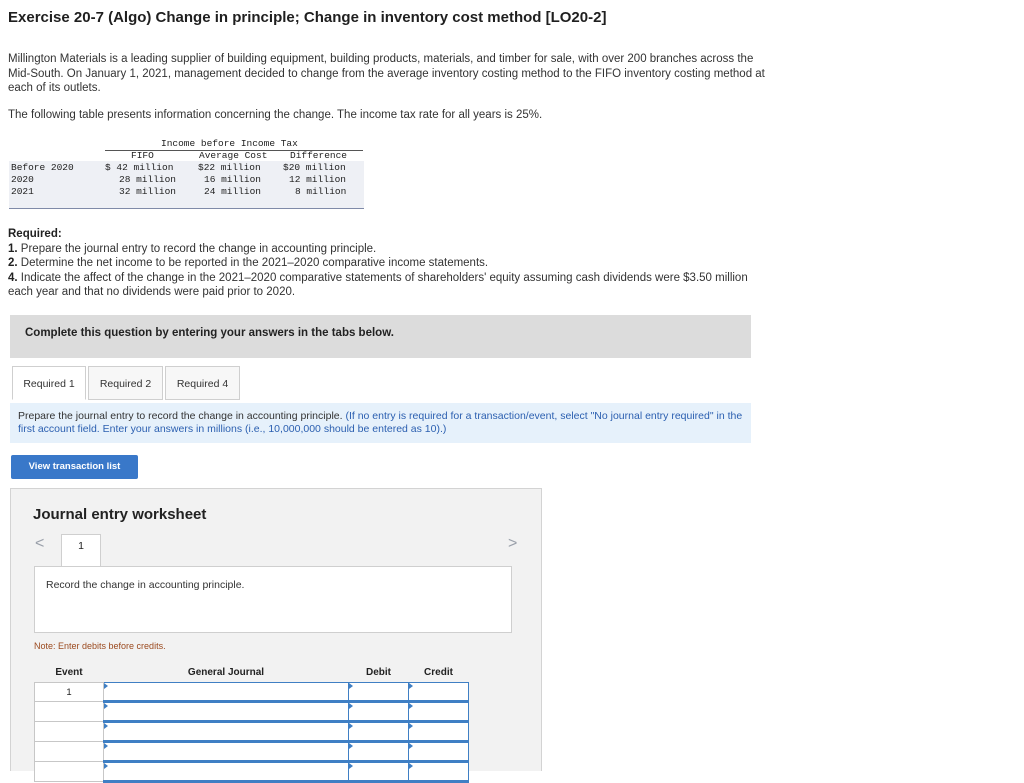 This screenshot has width=1024, height=783. Describe the element at coordinates (120, 514) in the screenshot. I see `worksheet-title: Journal entry worksheet` at that location.